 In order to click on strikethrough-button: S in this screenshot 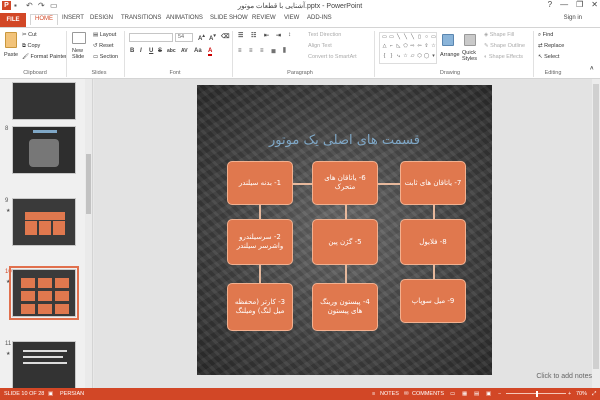, I will do `click(160, 51)`.